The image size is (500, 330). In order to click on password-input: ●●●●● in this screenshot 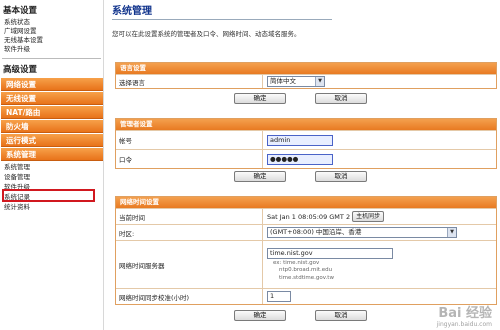, I will do `click(300, 159)`.